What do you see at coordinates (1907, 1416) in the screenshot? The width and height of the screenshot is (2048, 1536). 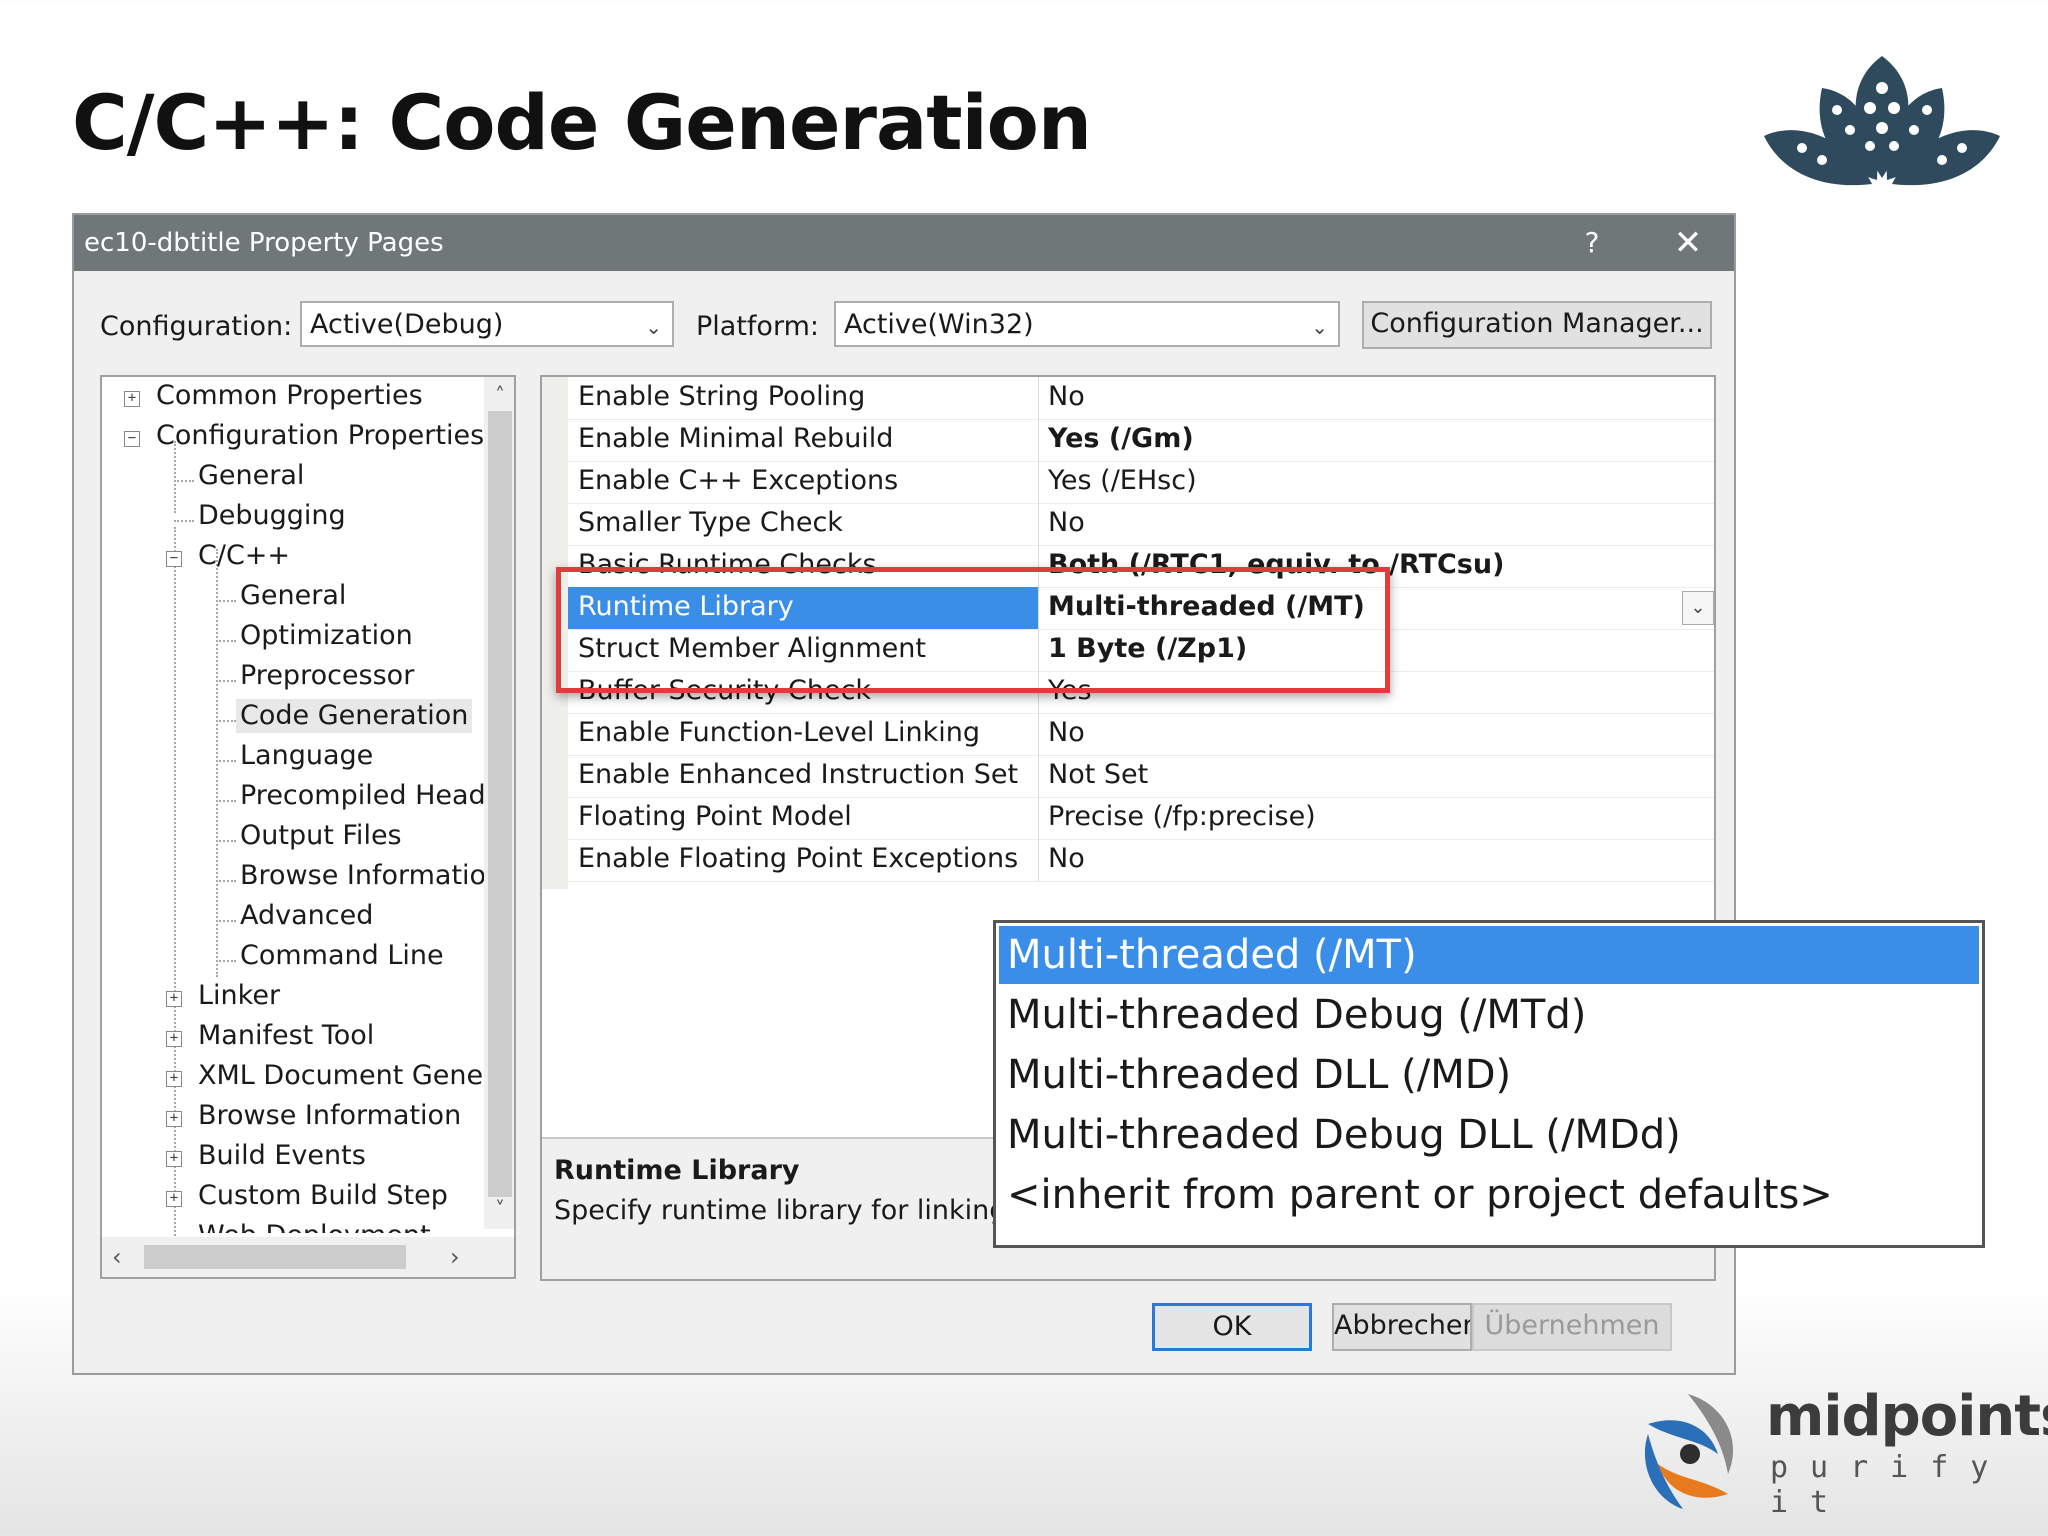 I see `brand-name: midpoints` at bounding box center [1907, 1416].